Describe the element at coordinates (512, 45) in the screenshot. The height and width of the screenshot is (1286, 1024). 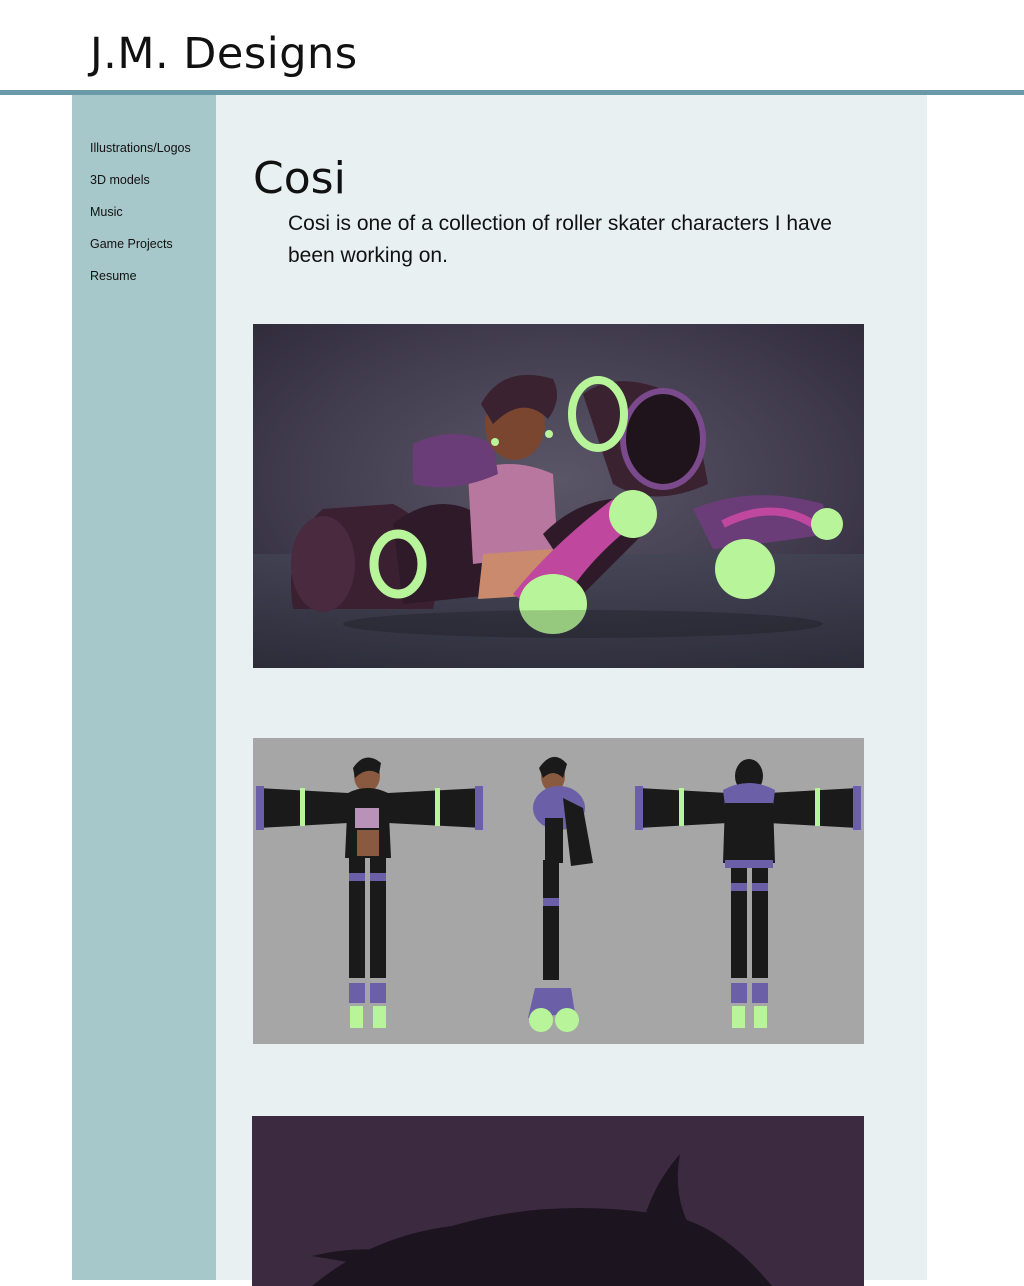
I see `site-header: J.M. Designs` at that location.